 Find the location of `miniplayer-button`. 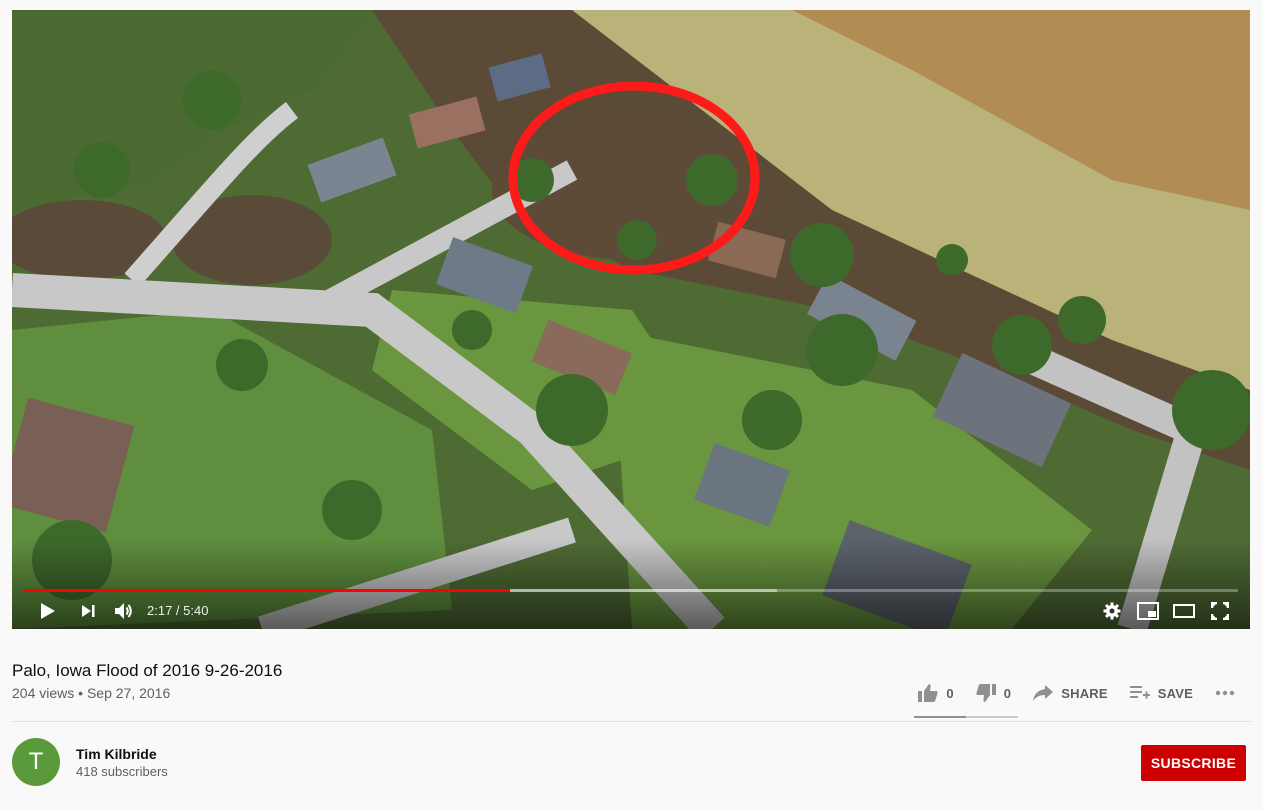

miniplayer-button is located at coordinates (1148, 611).